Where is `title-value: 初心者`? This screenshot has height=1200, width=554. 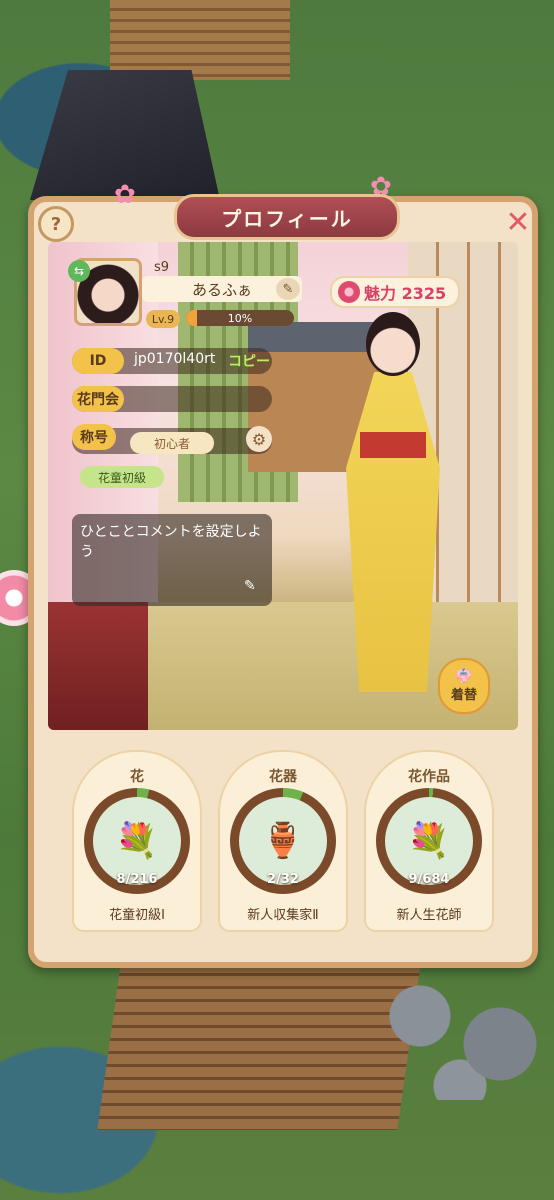 title-value: 初心者 is located at coordinates (172, 443).